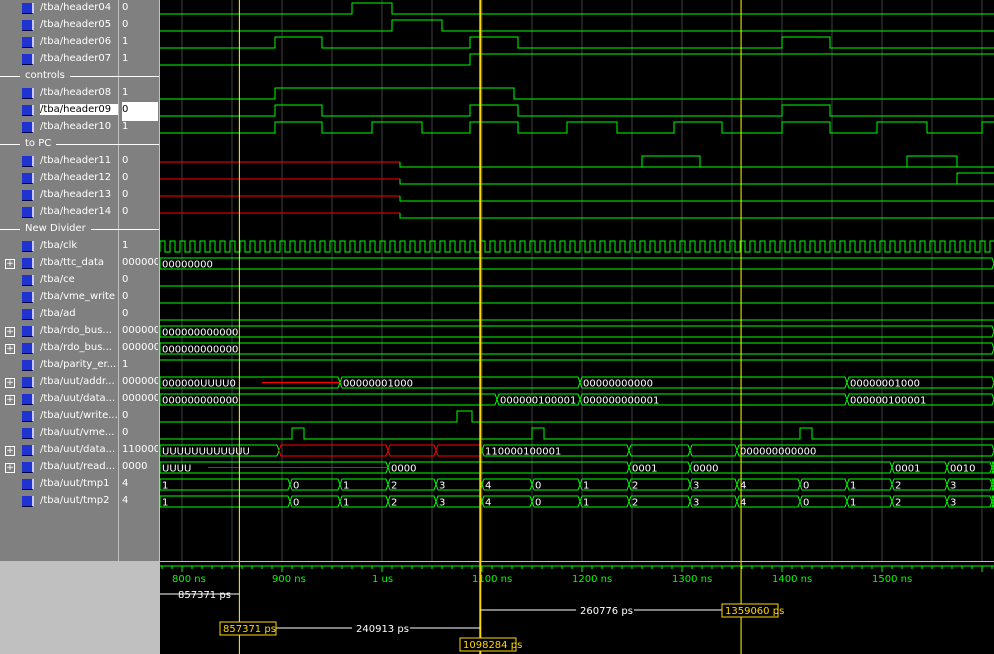  What do you see at coordinates (206, 452) in the screenshot?
I see `bus-value-label: UUUUUUUUUUUU` at bounding box center [206, 452].